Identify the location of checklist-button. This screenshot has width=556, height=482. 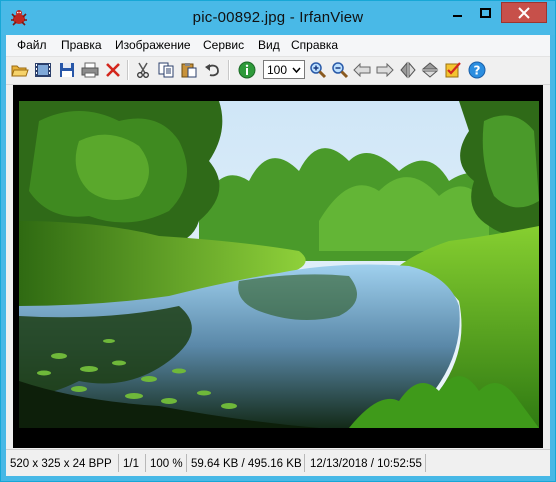
(453, 70).